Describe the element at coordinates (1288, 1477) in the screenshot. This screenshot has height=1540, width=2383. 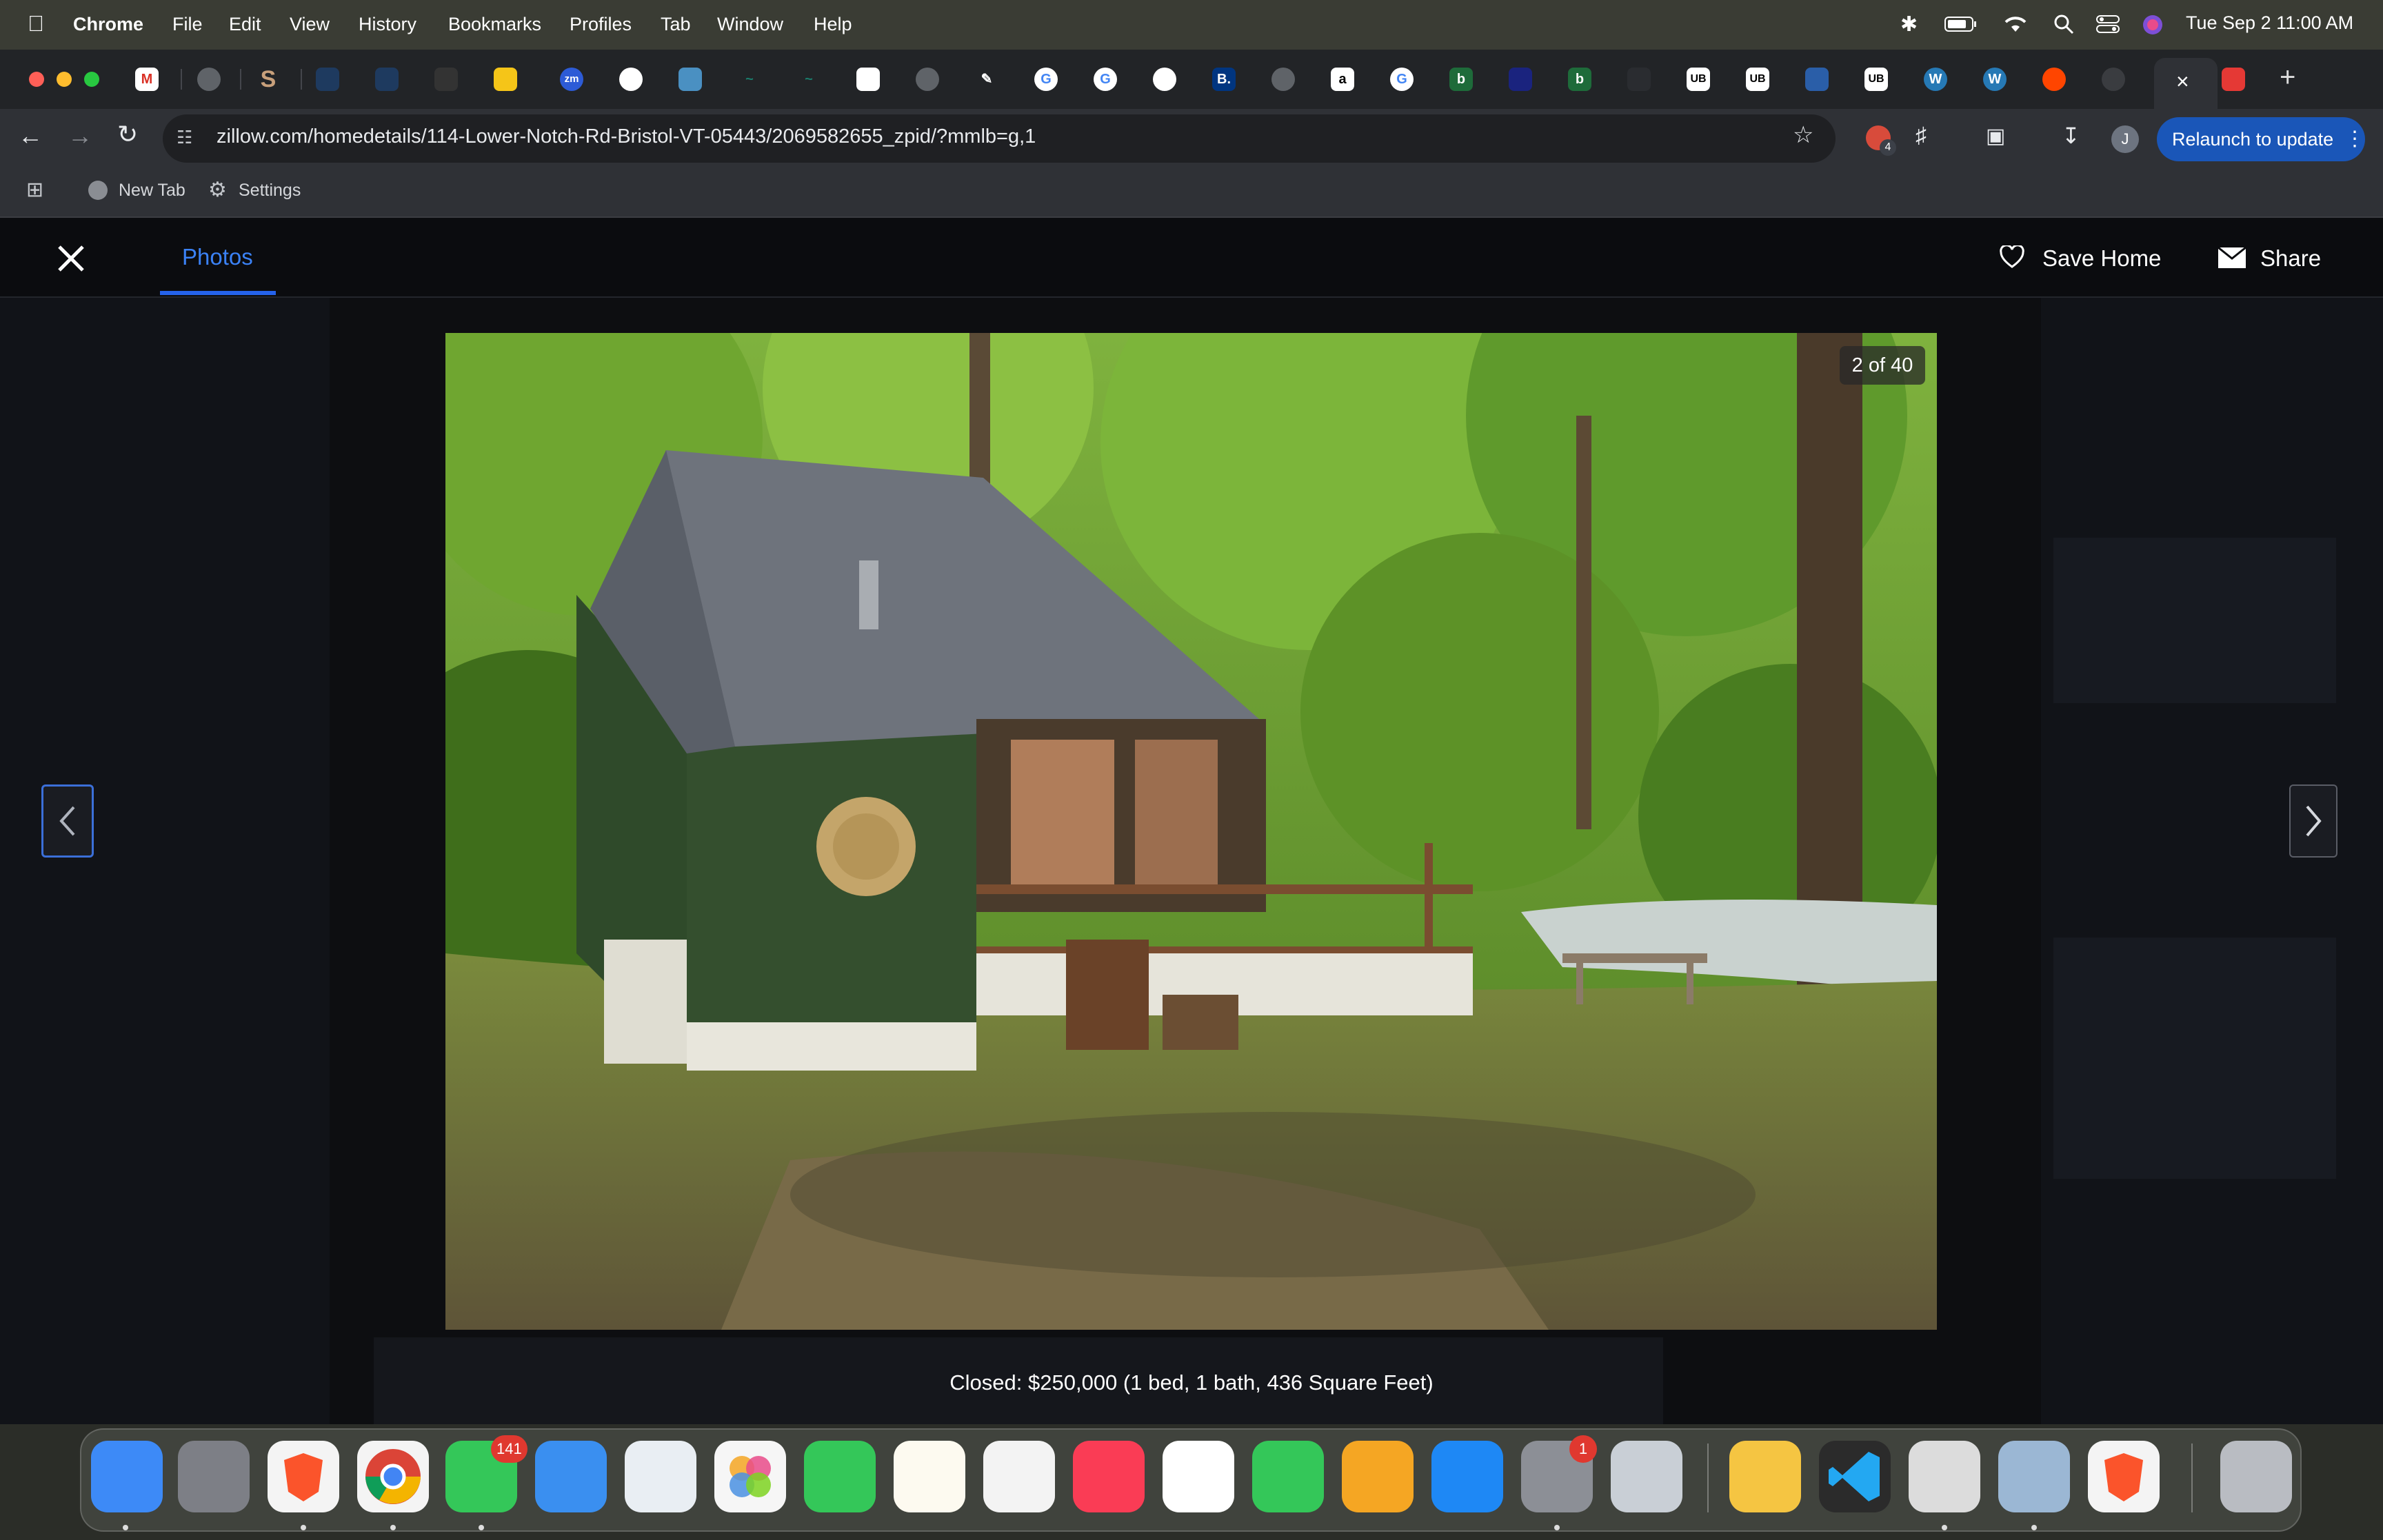
I see `numbers-icon` at that location.